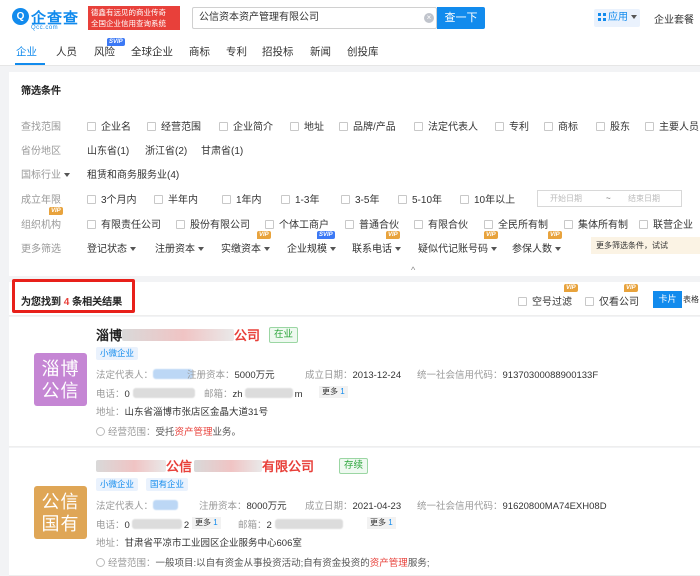 The width and height of the screenshot is (700, 576). Describe the element at coordinates (320, 51) in the screenshot. I see `tab-news: 新闻` at that location.